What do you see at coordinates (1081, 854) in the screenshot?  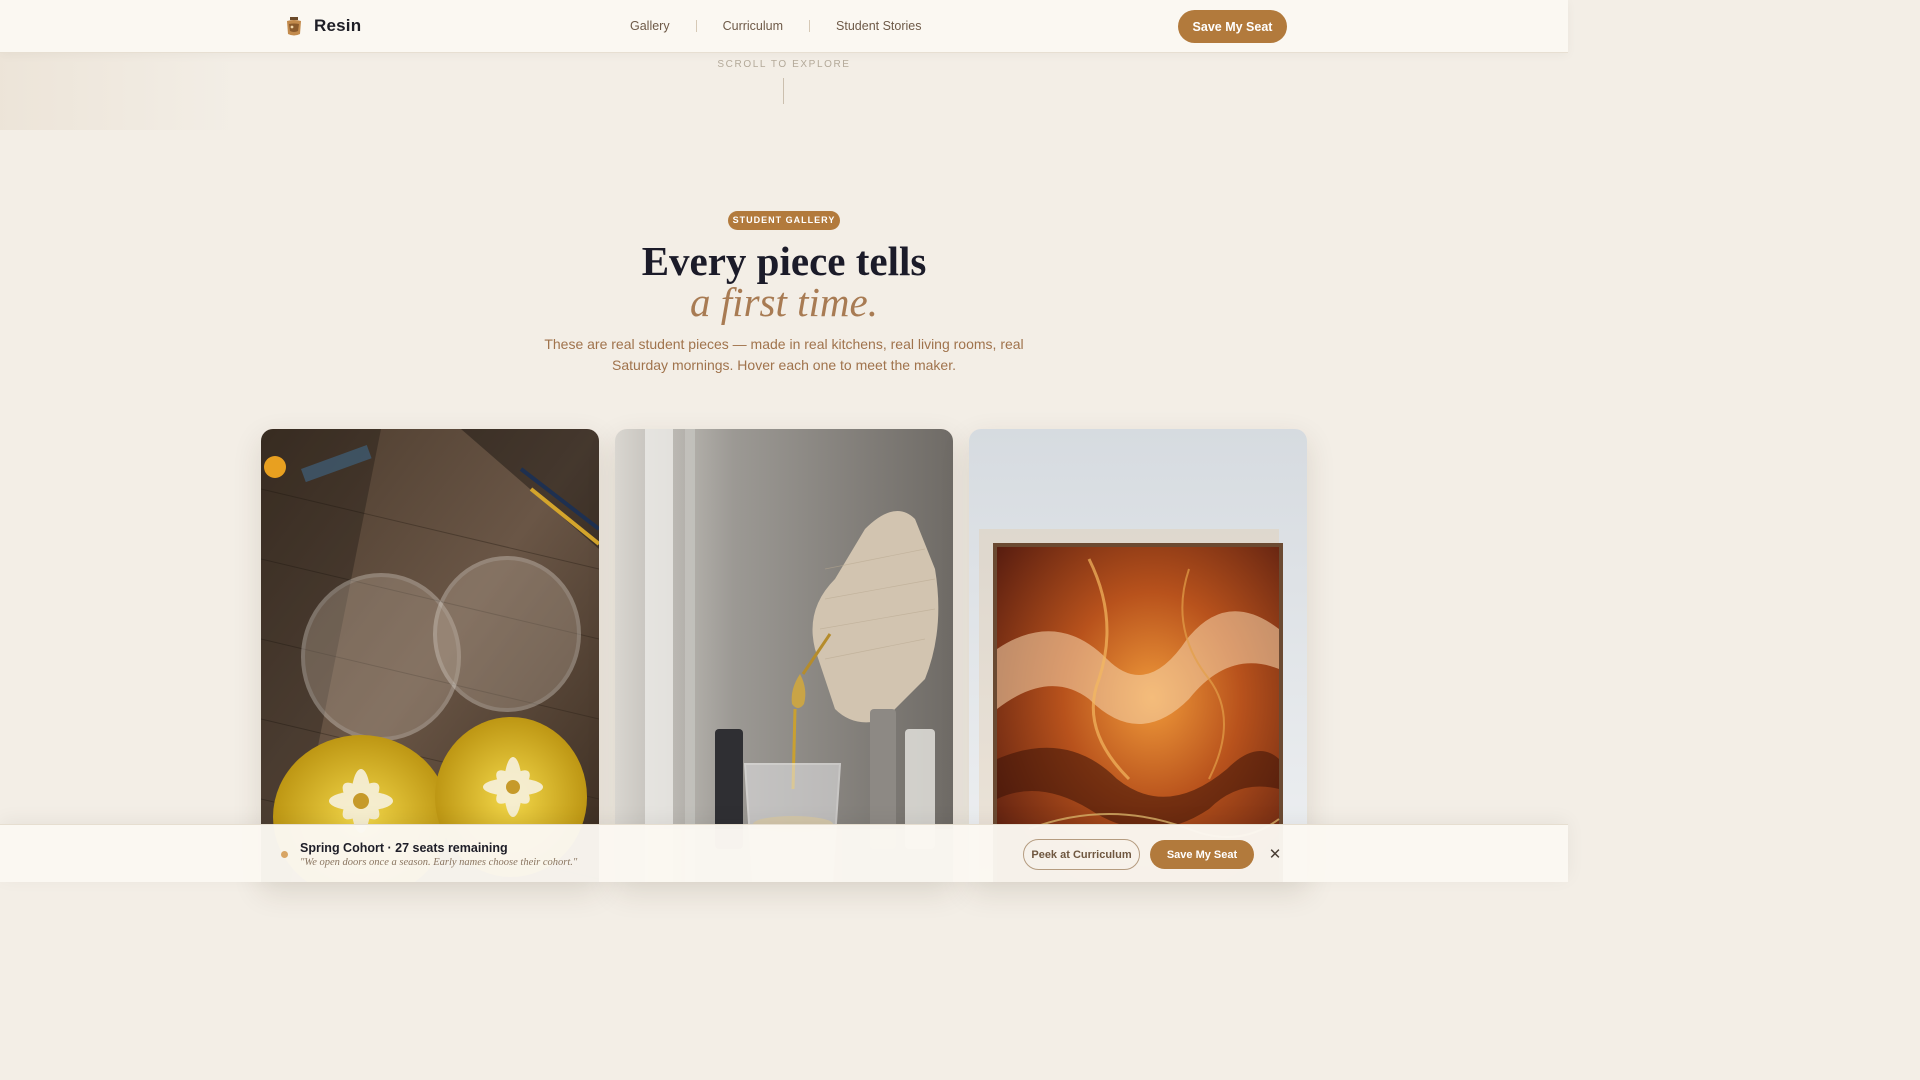 I see `peek-at-curriculum-button: Peek at Curriculum` at bounding box center [1081, 854].